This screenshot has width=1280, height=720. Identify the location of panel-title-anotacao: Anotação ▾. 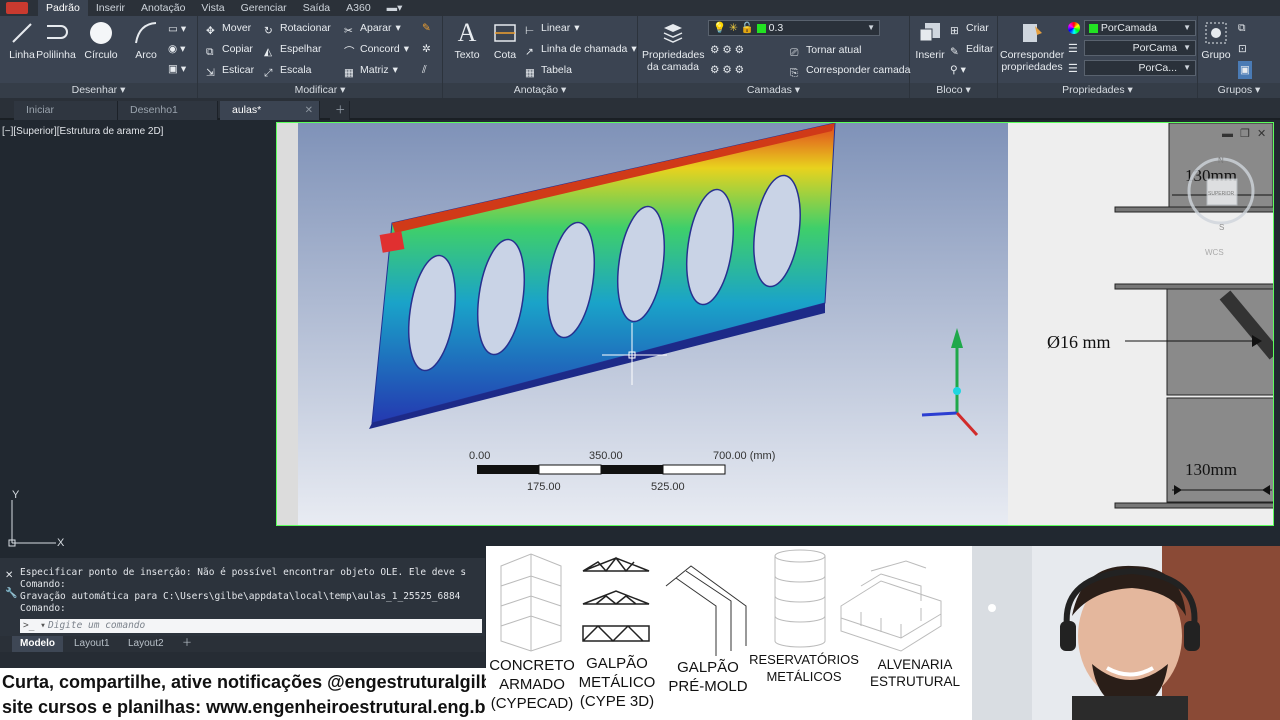
(540, 90).